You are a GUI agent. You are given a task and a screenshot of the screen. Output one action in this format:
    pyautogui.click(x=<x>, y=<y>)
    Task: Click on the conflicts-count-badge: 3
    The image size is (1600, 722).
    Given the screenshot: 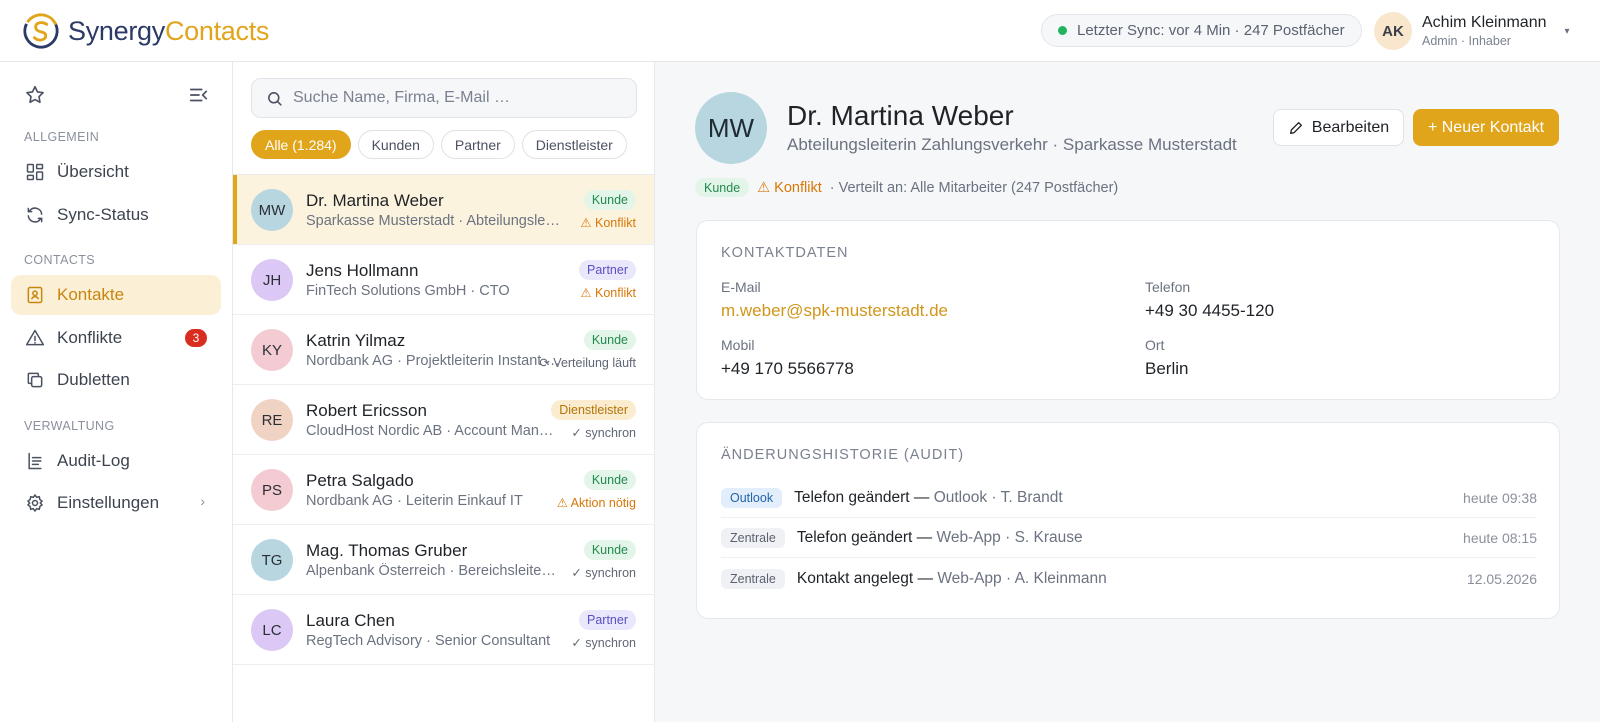 What is the action you would take?
    pyautogui.click(x=196, y=338)
    